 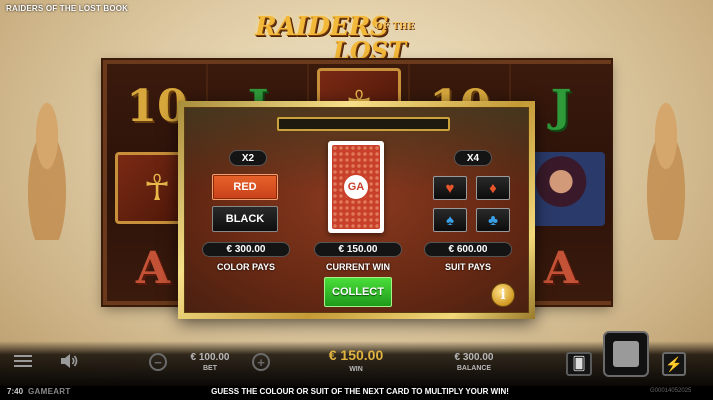 I want to click on card-logo: GA, so click(x=356, y=187).